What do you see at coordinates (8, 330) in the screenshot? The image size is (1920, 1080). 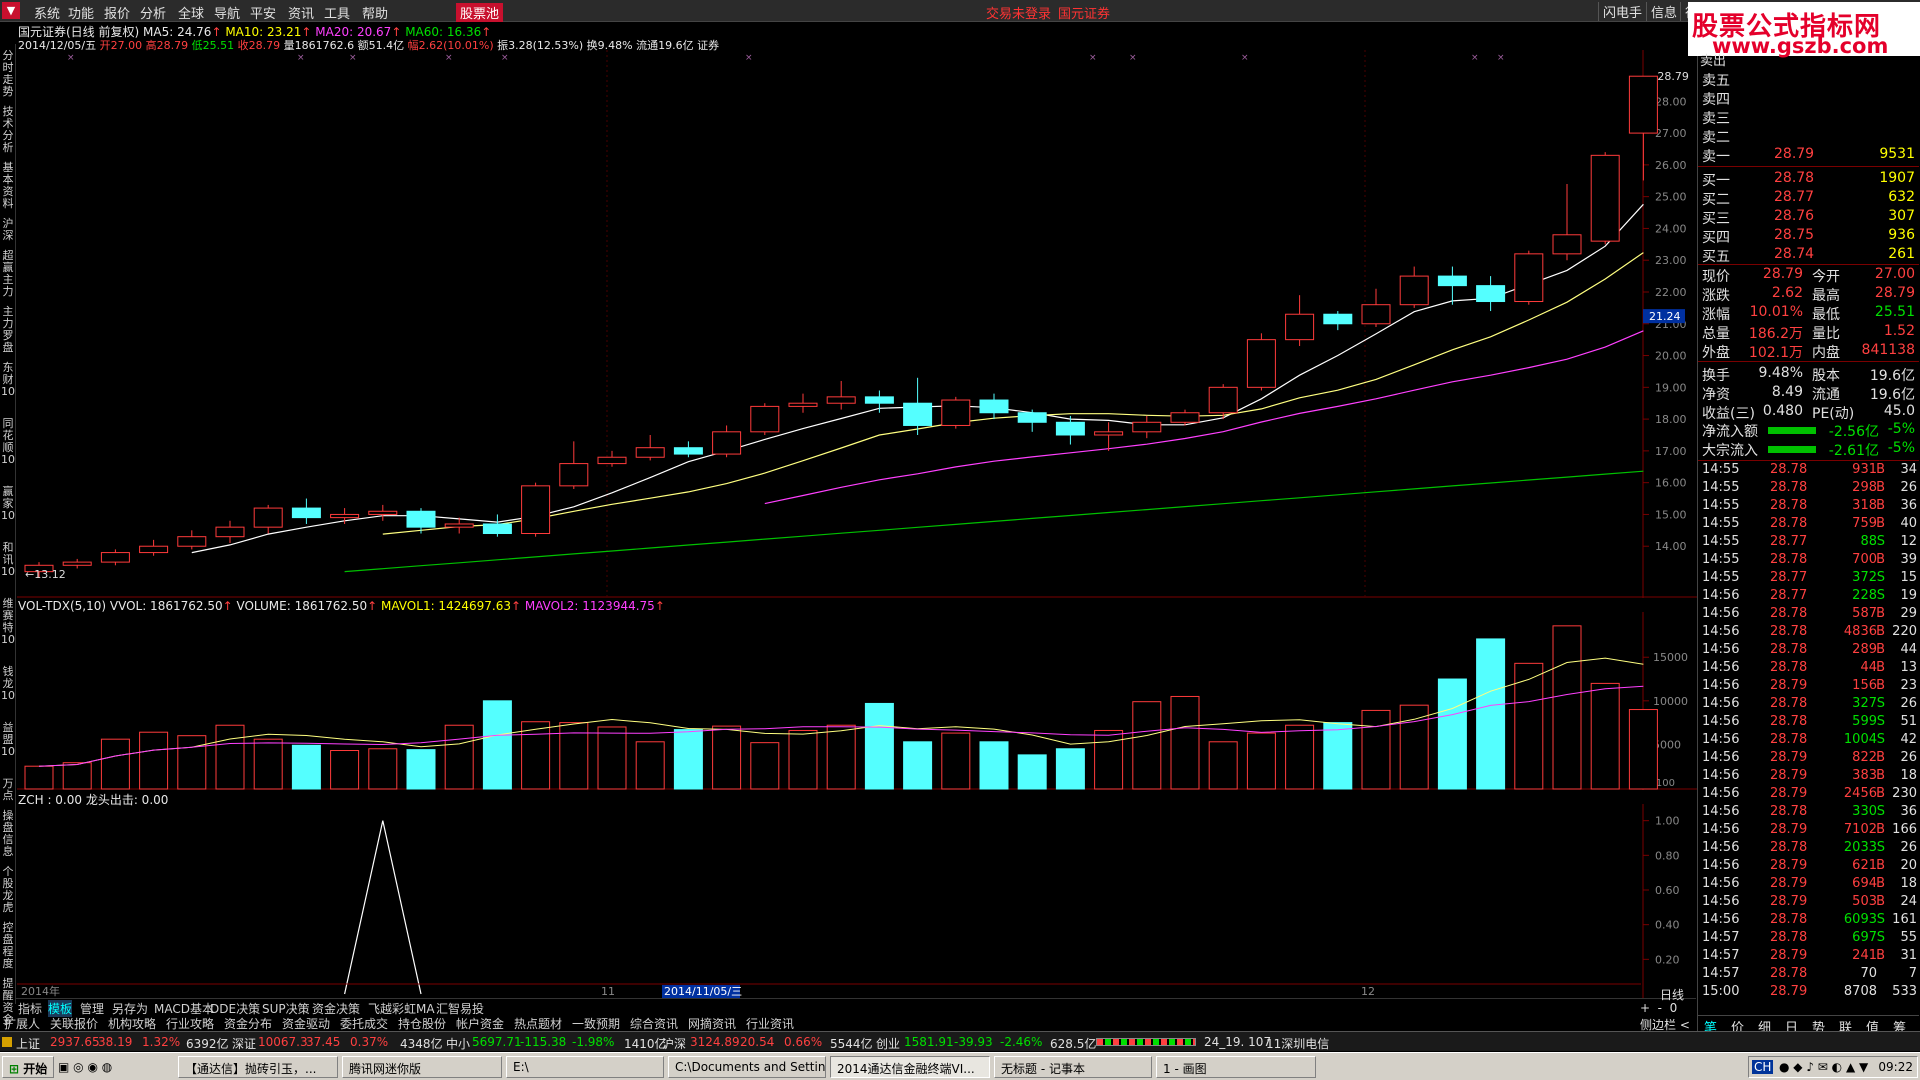 I see `left-tab-5: 主力罗盘` at bounding box center [8, 330].